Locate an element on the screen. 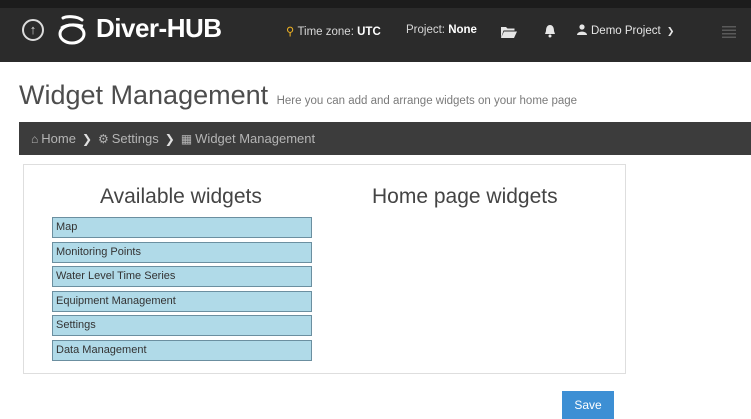  breadcrumb-widget-management: ▦ Widget Management is located at coordinates (248, 138).